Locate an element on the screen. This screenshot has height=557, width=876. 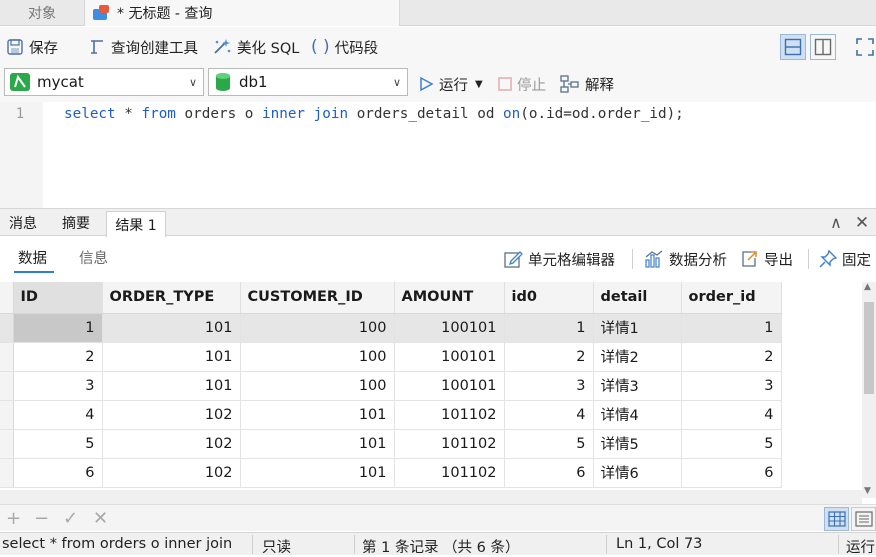
table-cell: 详情4 is located at coordinates (637, 415).